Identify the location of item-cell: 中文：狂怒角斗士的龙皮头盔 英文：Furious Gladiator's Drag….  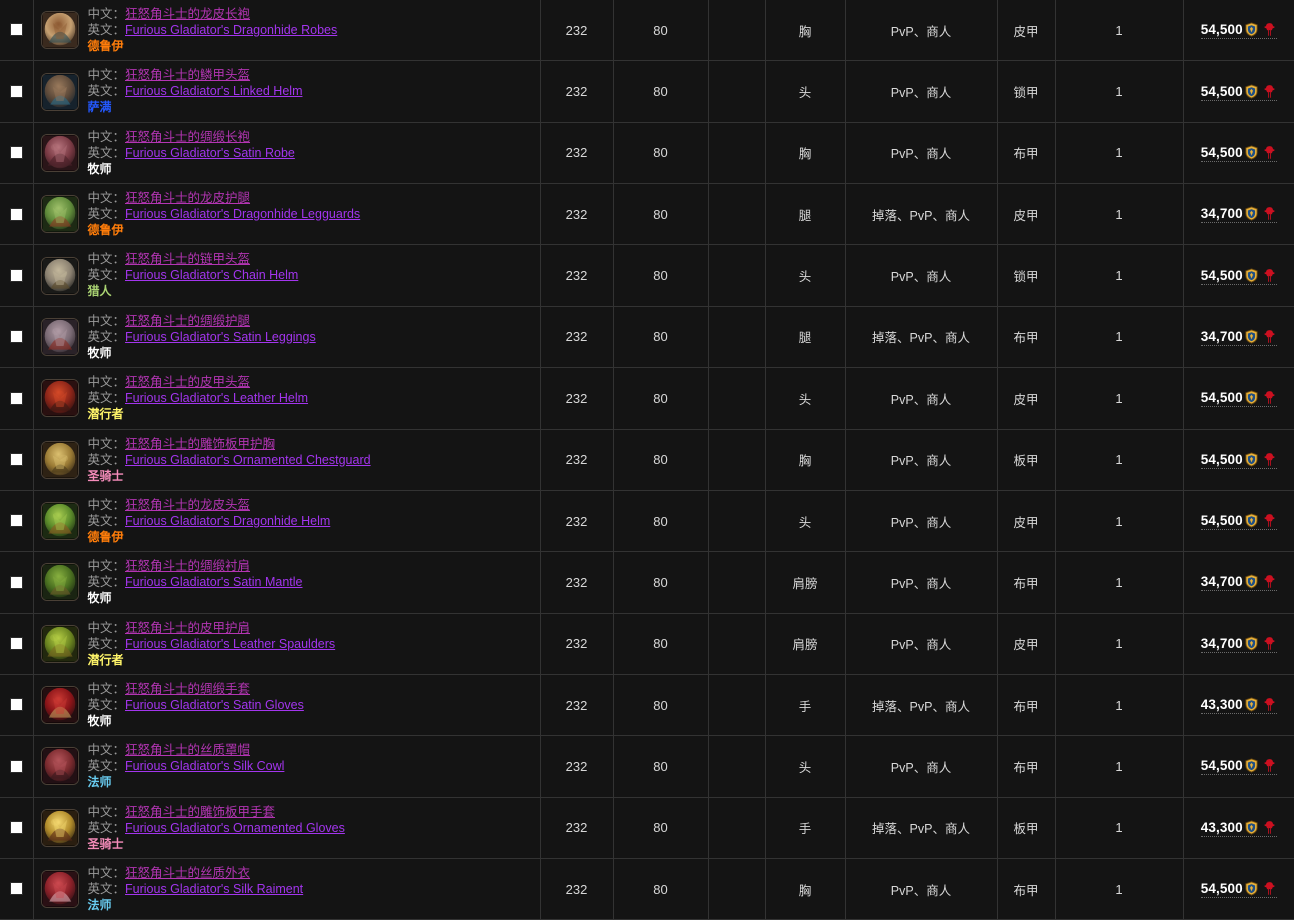
(287, 521).